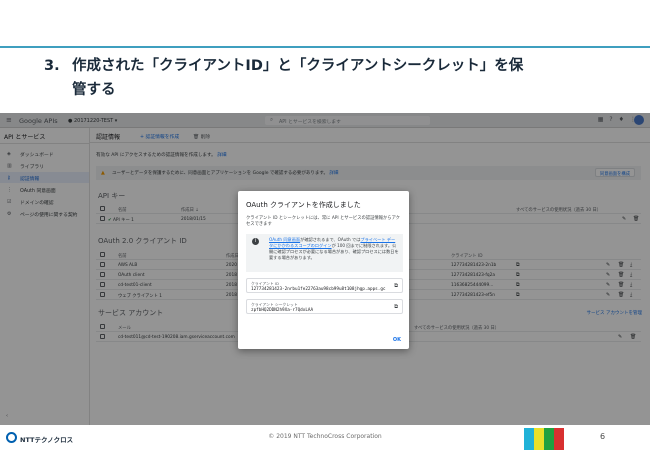  Describe the element at coordinates (94, 90) in the screenshot. I see `slide-title-line2: 管する` at that location.